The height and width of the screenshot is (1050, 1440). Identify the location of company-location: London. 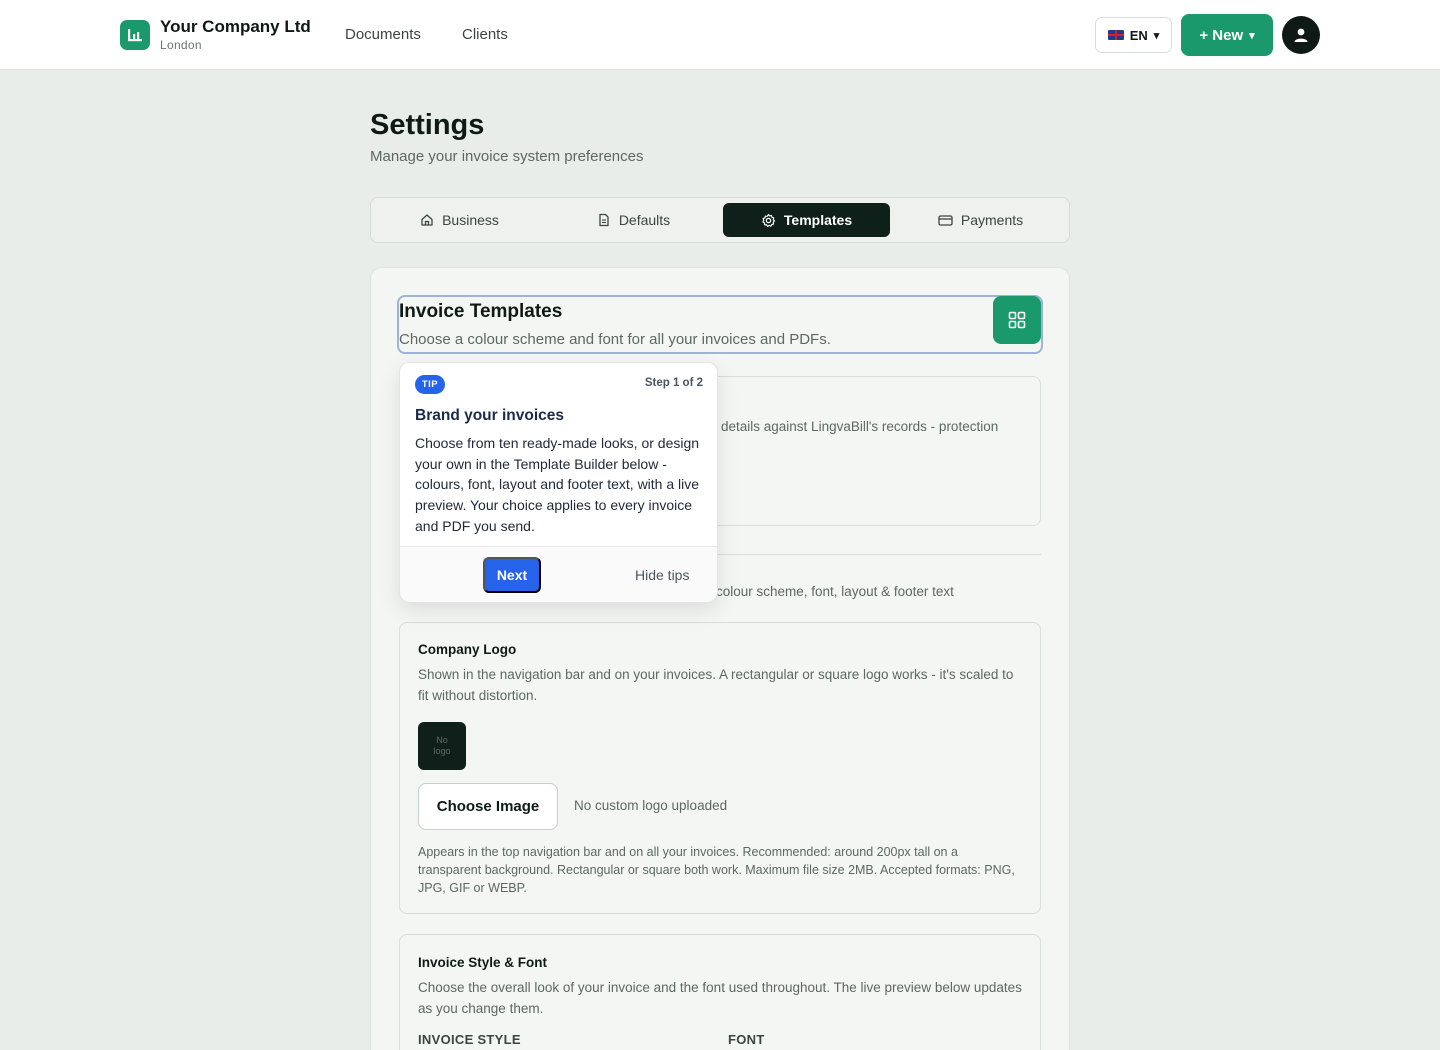
(181, 45).